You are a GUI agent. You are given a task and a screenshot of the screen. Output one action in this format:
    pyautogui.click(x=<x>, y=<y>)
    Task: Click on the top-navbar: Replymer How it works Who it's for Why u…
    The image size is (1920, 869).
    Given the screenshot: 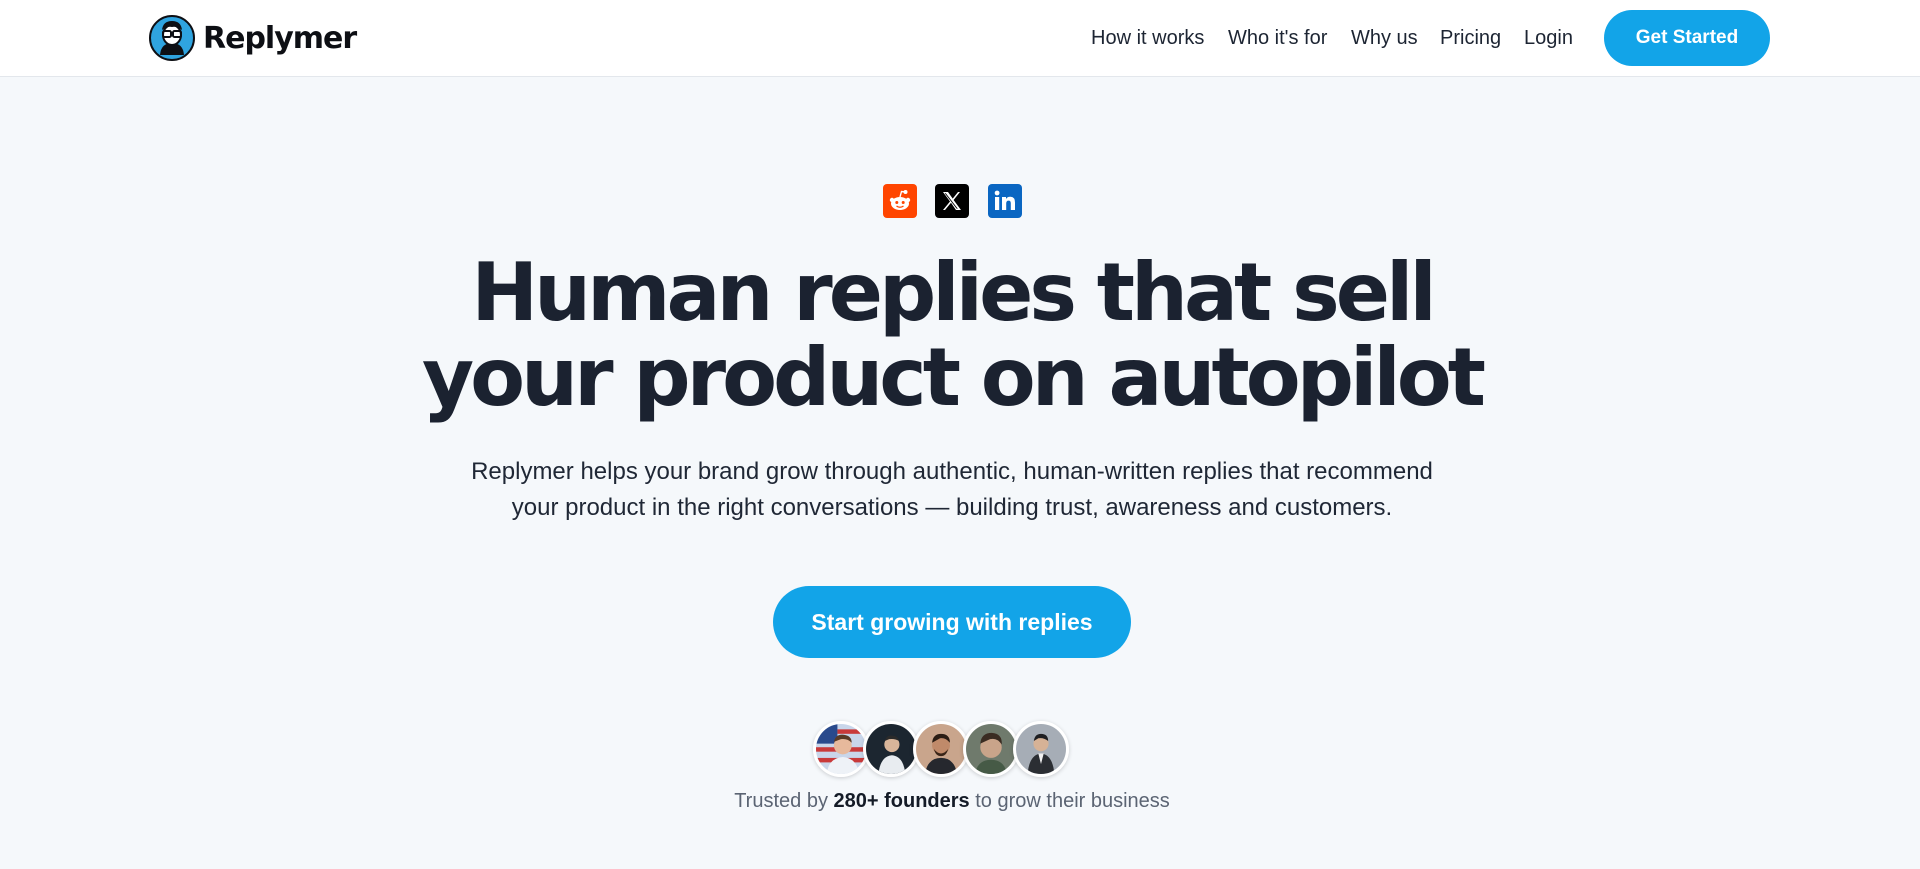 What is the action you would take?
    pyautogui.click(x=960, y=38)
    